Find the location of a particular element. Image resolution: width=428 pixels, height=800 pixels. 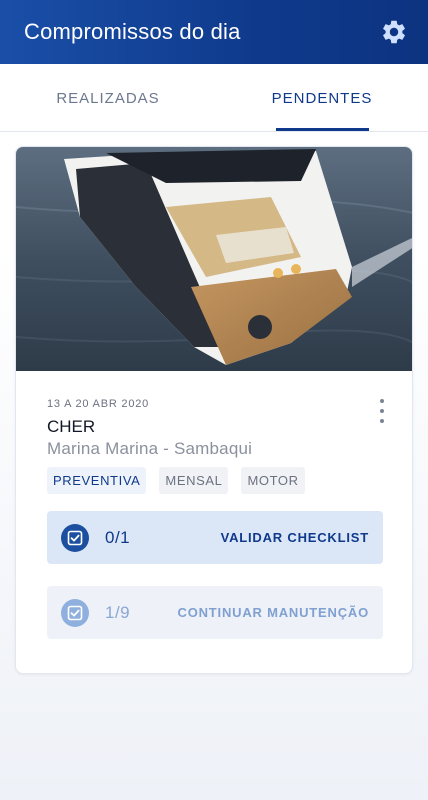

date-range: 13 A 20 ABR 2020 is located at coordinates (98, 404).